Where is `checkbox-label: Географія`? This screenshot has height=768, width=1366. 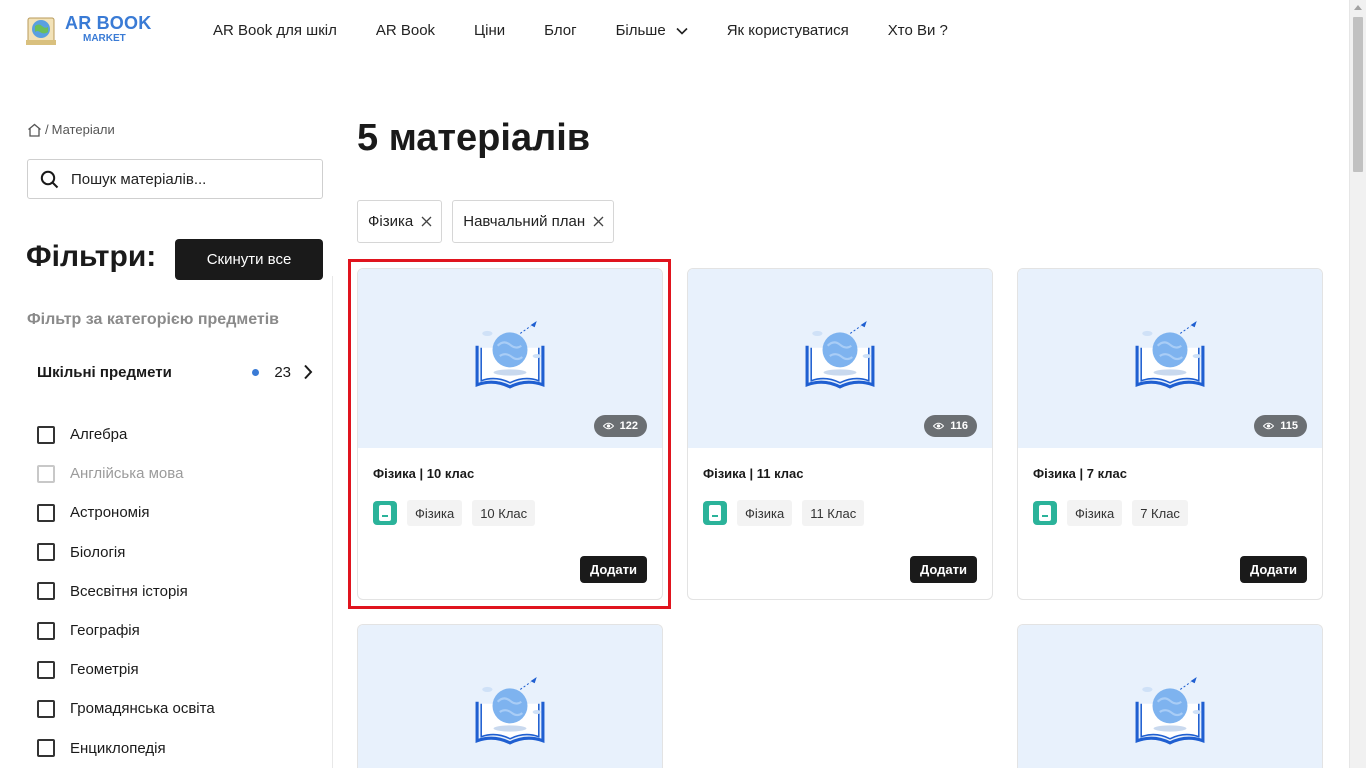
checkbox-label: Географія is located at coordinates (105, 631).